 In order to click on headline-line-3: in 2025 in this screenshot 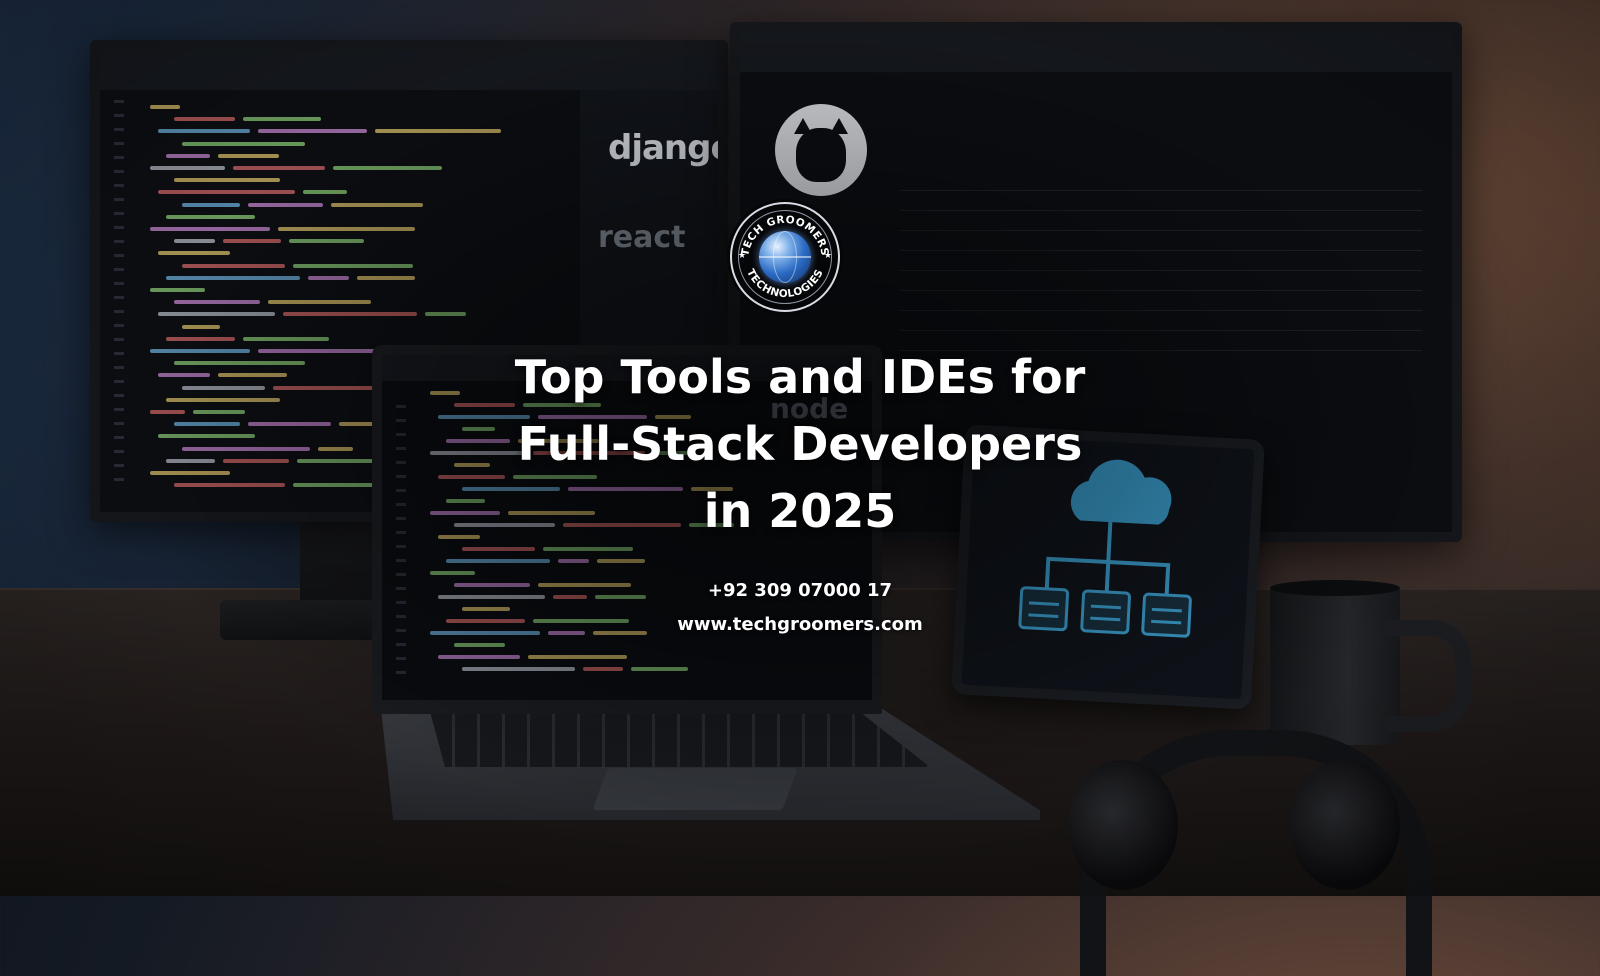, I will do `click(800, 511)`.